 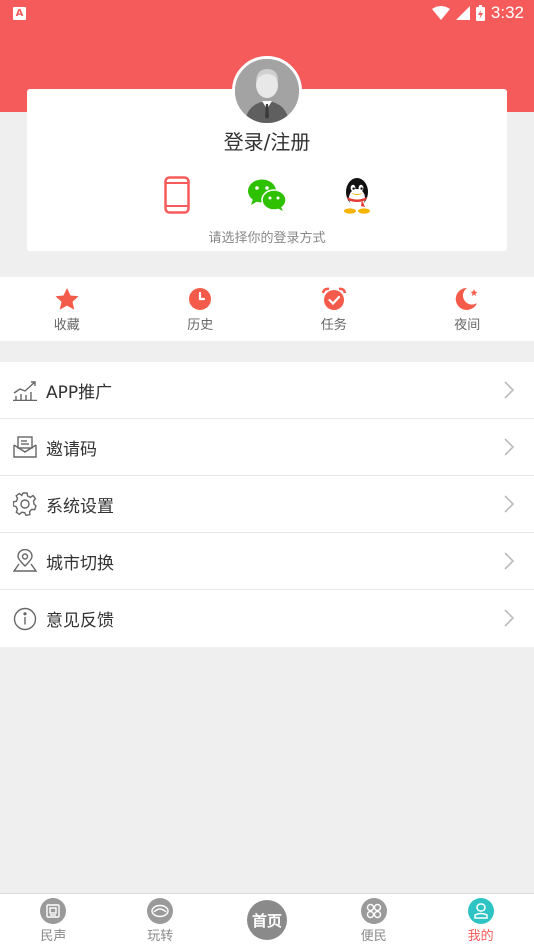 I want to click on menu-item-label: APP推广, so click(x=79, y=392).